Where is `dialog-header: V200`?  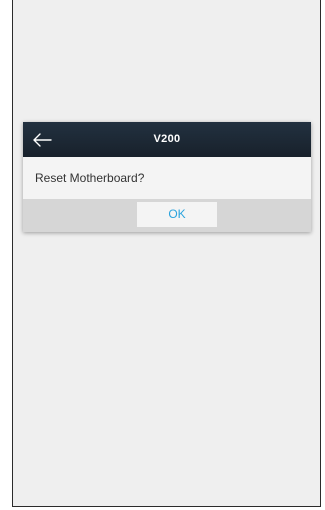
dialog-header: V200 is located at coordinates (167, 139).